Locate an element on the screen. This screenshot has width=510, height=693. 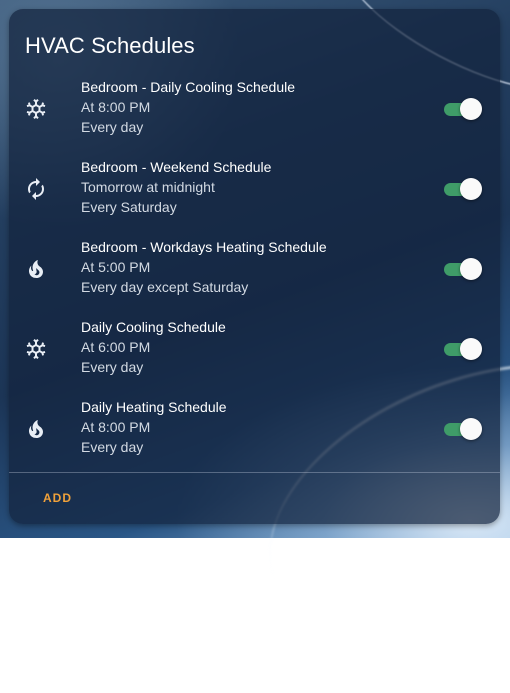
schedule-name: Daily Cooling Schedule is located at coordinates (153, 327).